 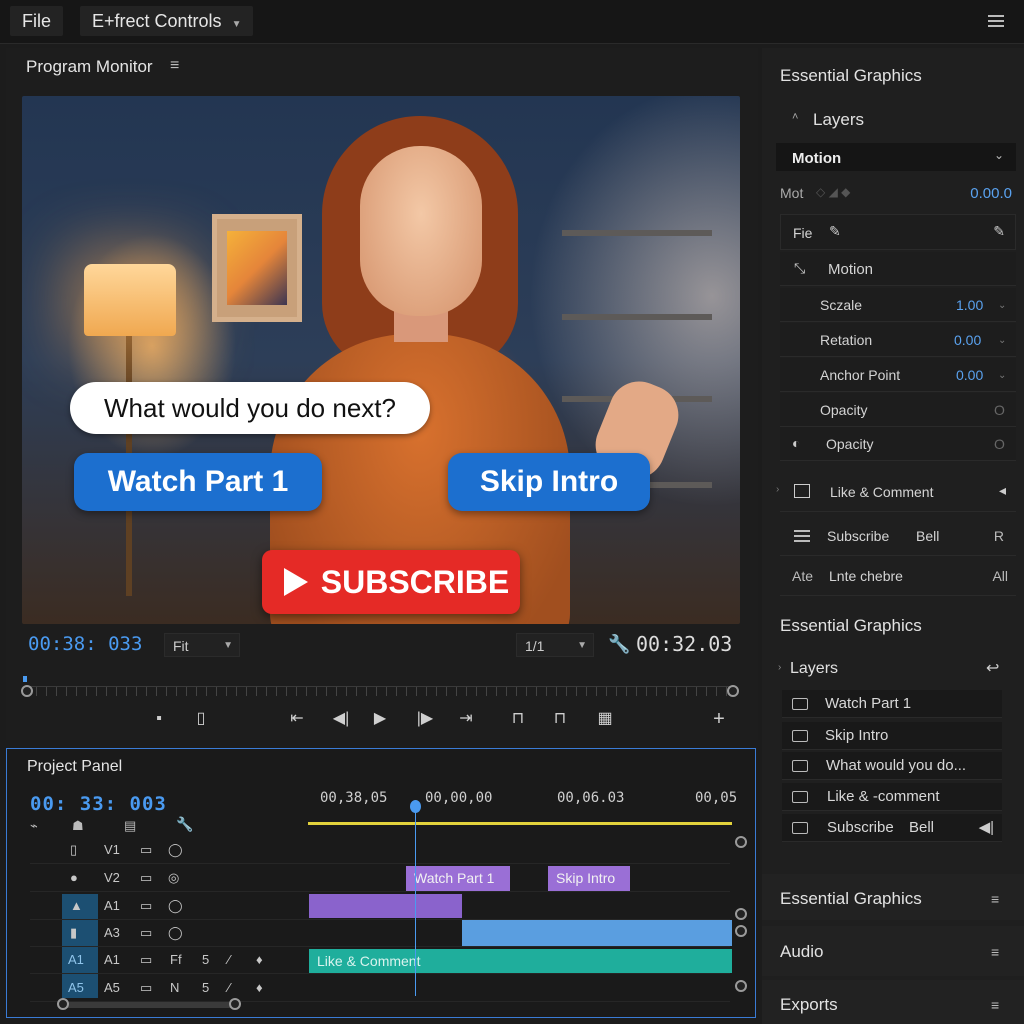 What do you see at coordinates (898, 536) in the screenshot?
I see `subscribe-row: Subscribe Bell R` at bounding box center [898, 536].